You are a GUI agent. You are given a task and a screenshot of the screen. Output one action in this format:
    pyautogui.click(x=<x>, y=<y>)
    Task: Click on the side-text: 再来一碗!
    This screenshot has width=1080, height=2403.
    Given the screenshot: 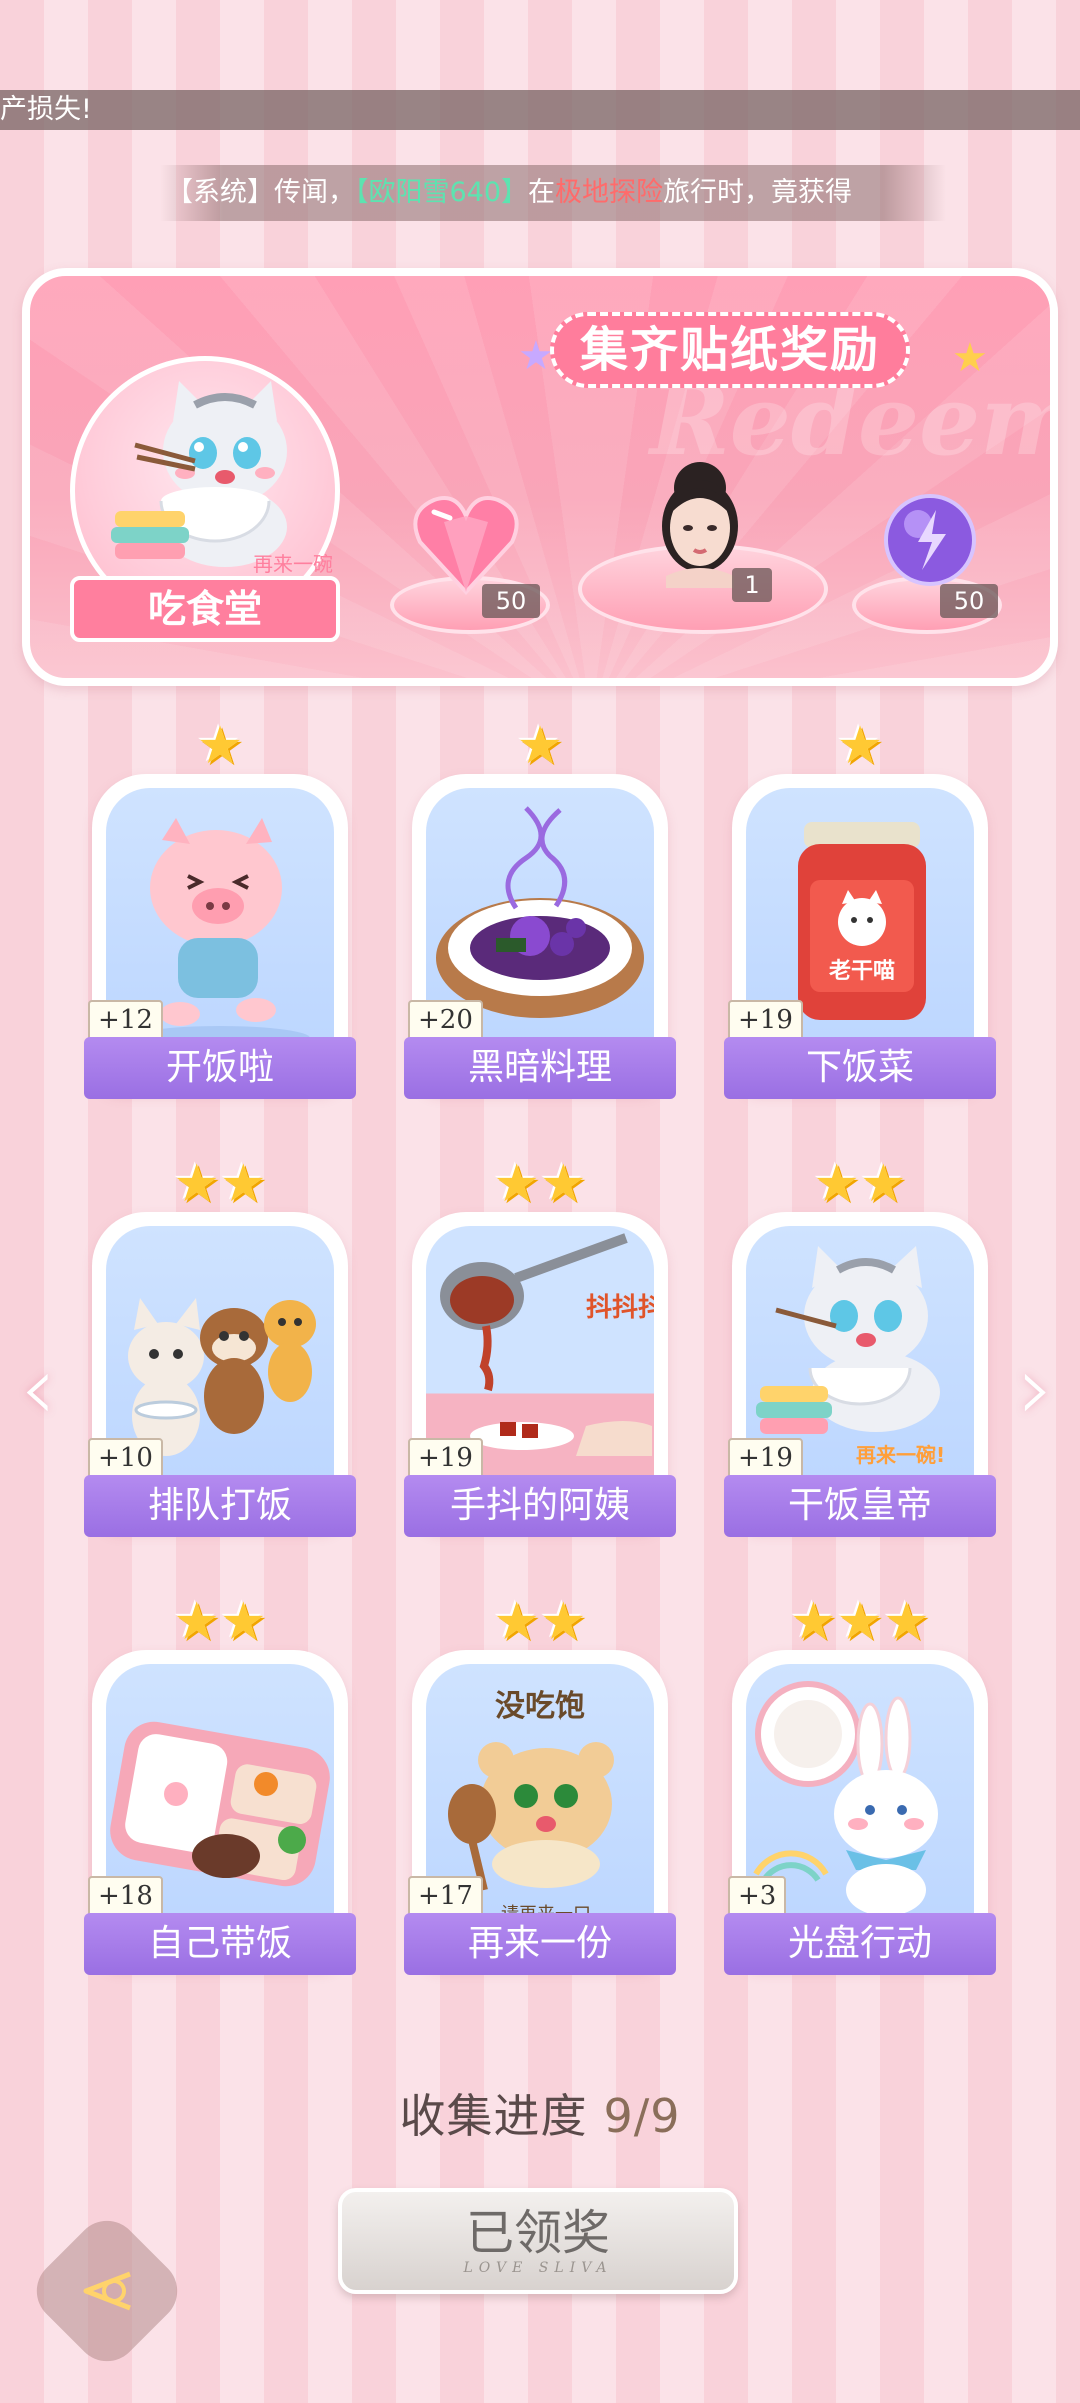 What is the action you would take?
    pyautogui.click(x=900, y=1455)
    